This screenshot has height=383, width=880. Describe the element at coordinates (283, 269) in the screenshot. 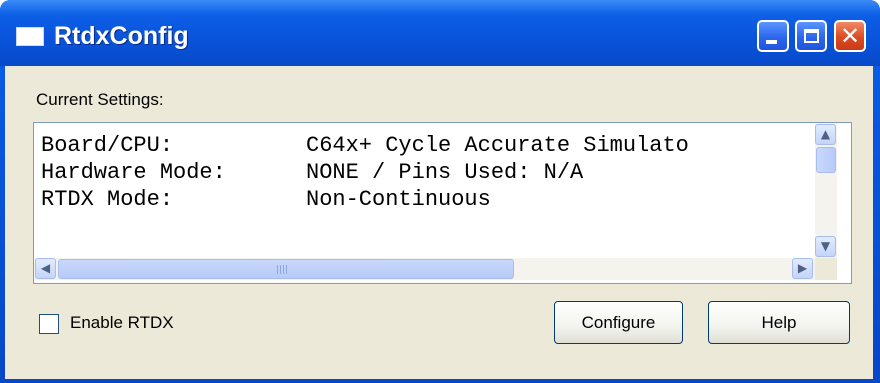

I see `grip-icon` at that location.